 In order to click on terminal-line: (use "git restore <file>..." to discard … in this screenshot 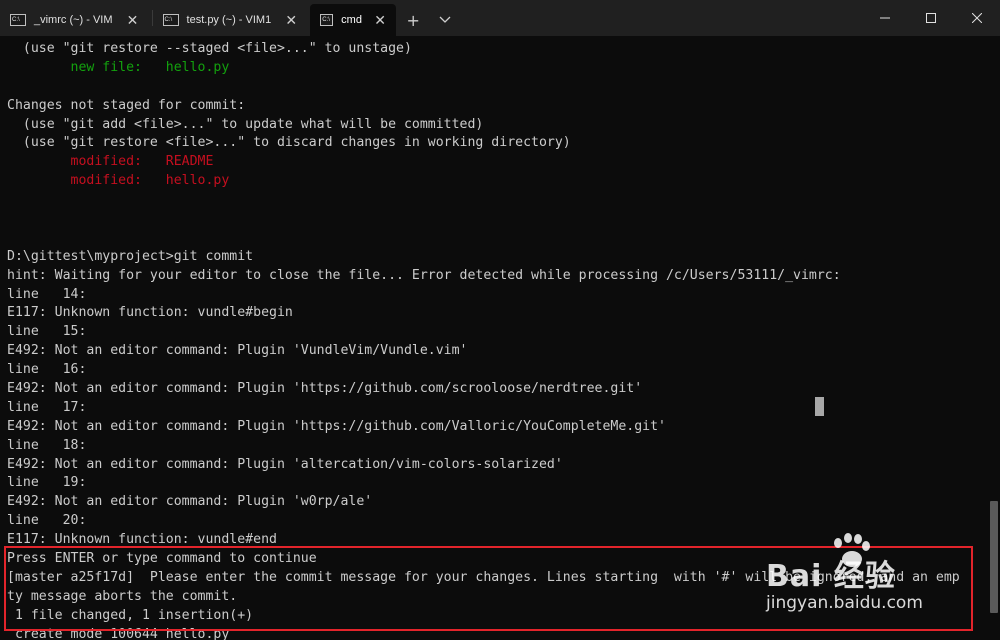, I will do `click(289, 143)`.